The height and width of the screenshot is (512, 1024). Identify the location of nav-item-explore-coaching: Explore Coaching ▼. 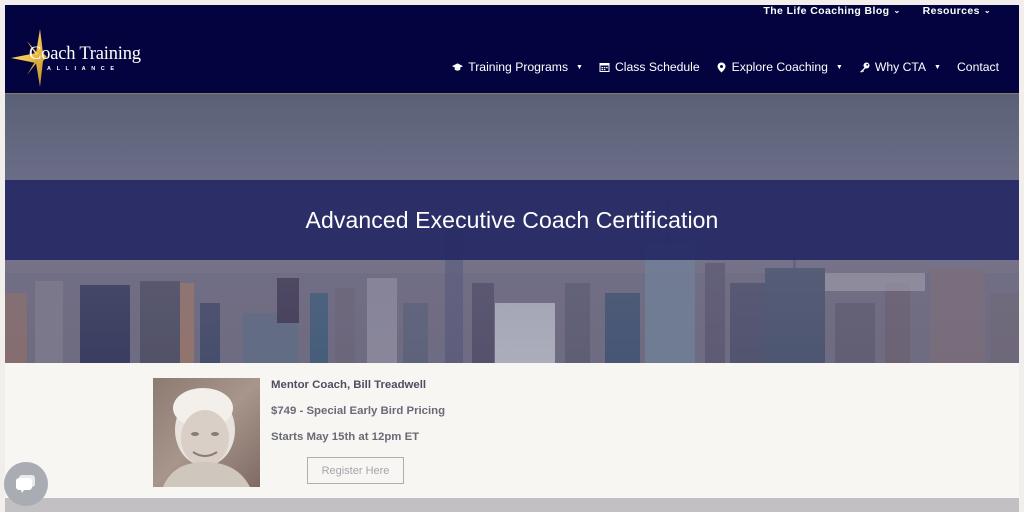
(779, 67).